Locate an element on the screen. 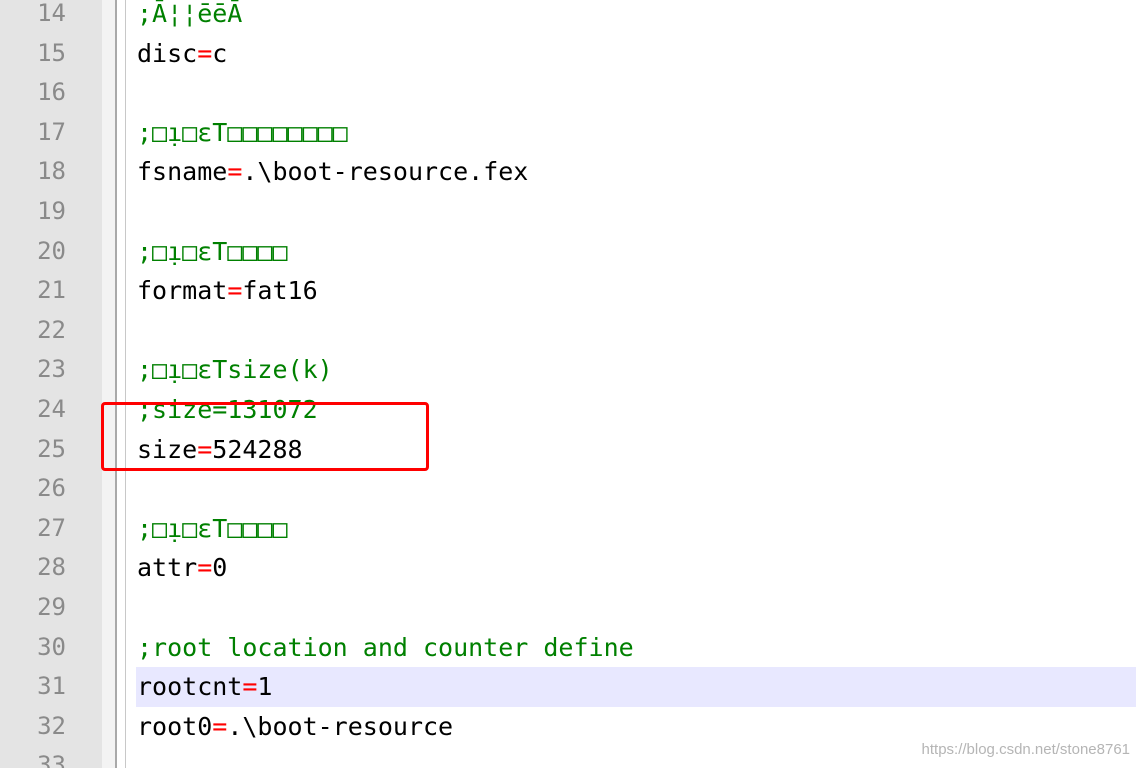 This screenshot has width=1136, height=768. key-value-text: root0=.\boot-resource is located at coordinates (295, 727).